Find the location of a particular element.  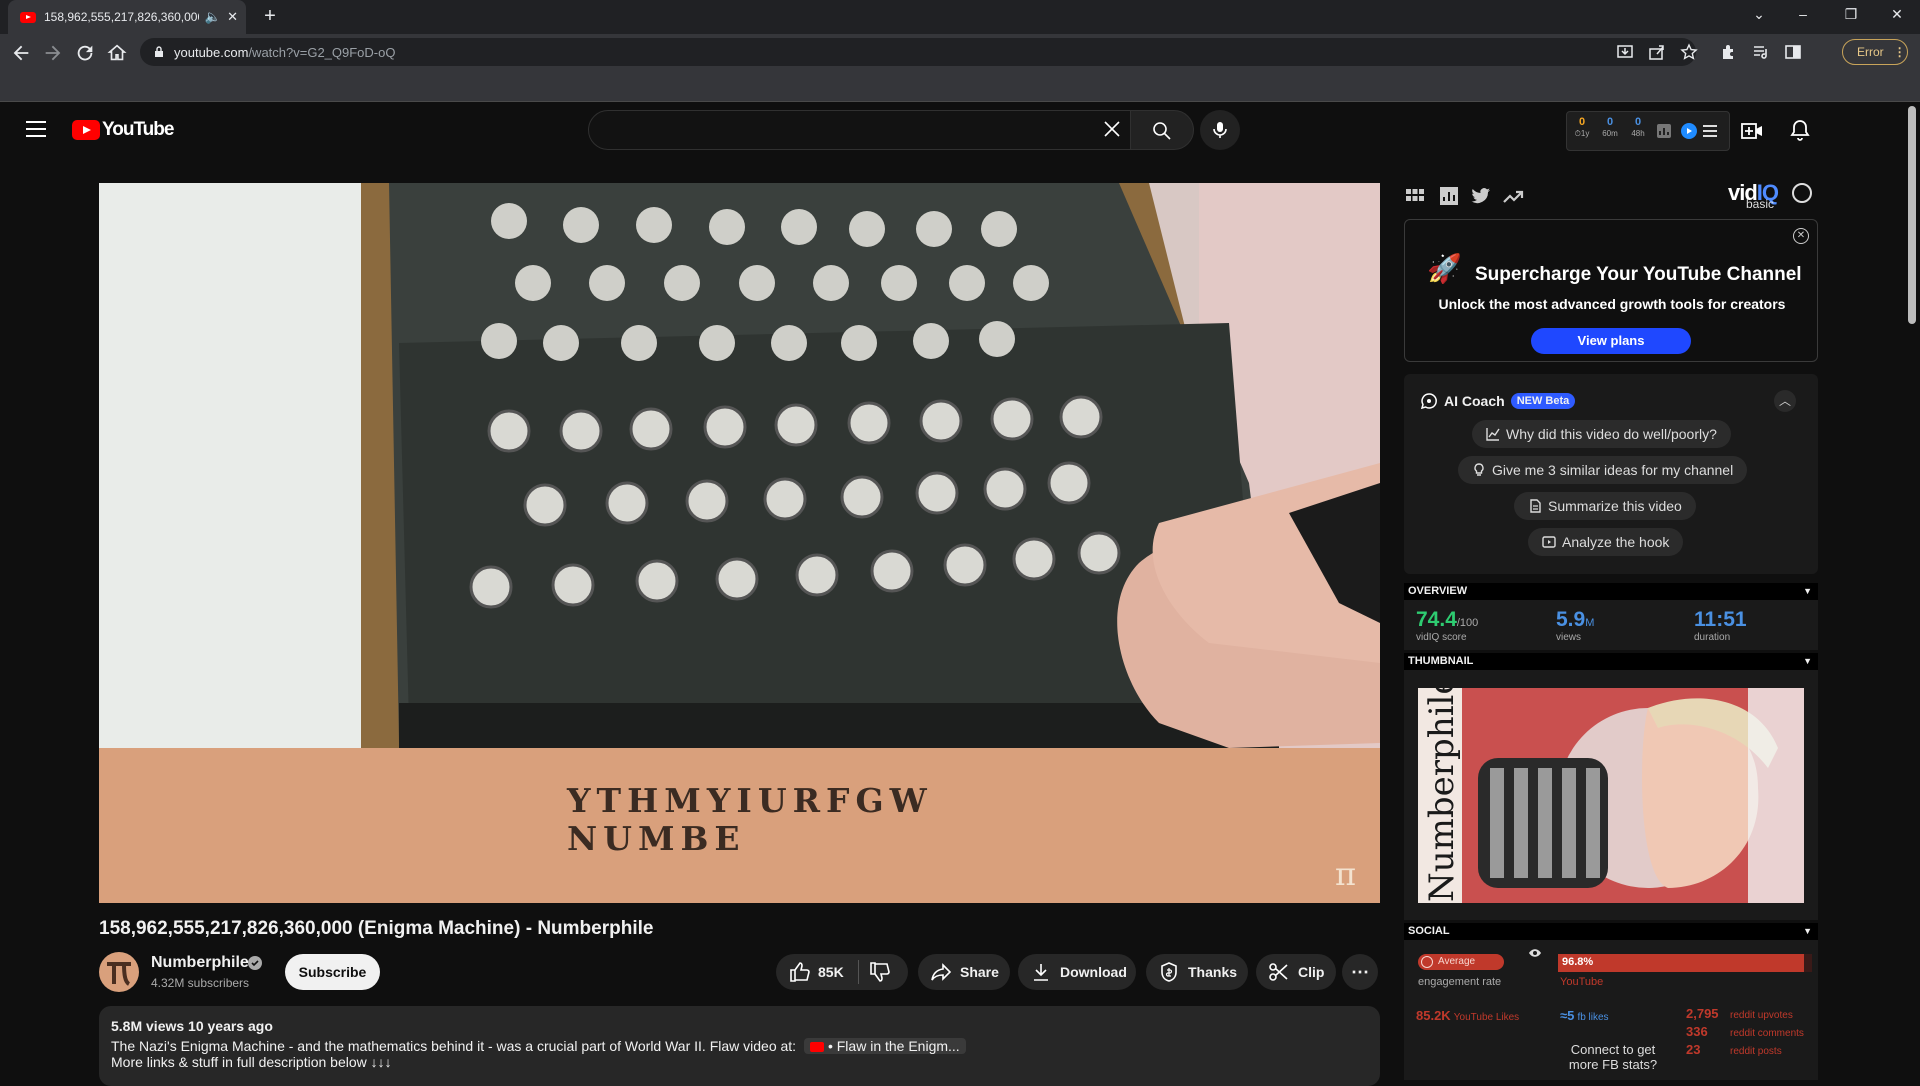

thumbnail-section-header: THUMBNAIL ▼ is located at coordinates (1611, 661).